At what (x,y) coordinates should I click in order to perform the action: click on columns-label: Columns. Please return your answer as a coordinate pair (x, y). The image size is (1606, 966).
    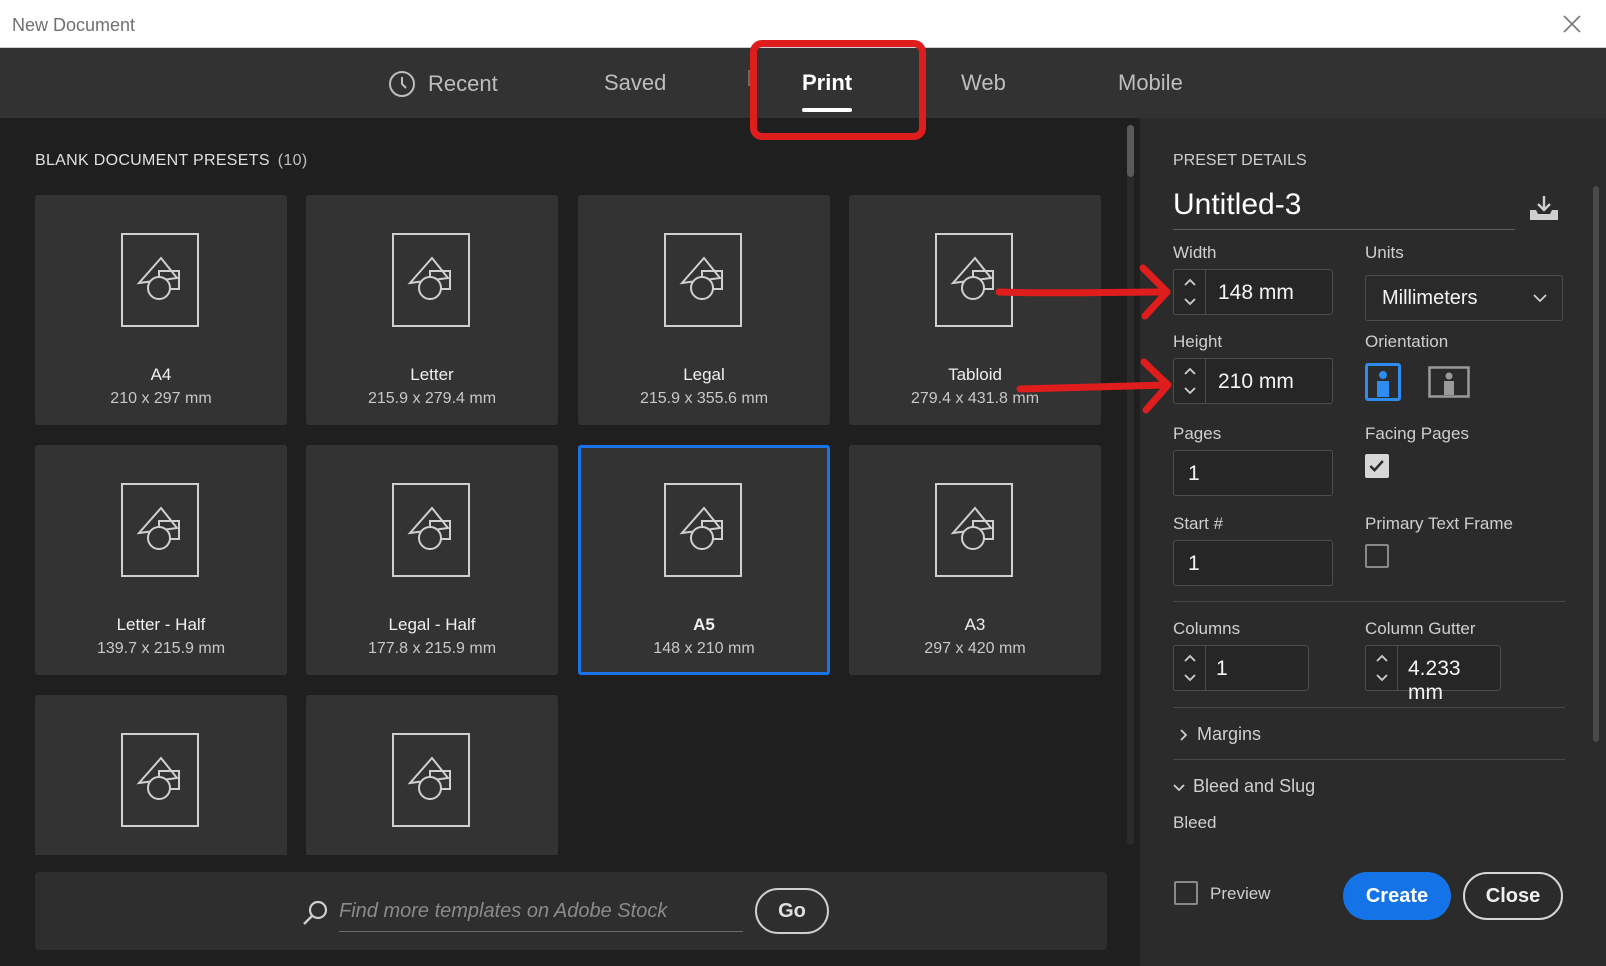
    Looking at the image, I should click on (1207, 628).